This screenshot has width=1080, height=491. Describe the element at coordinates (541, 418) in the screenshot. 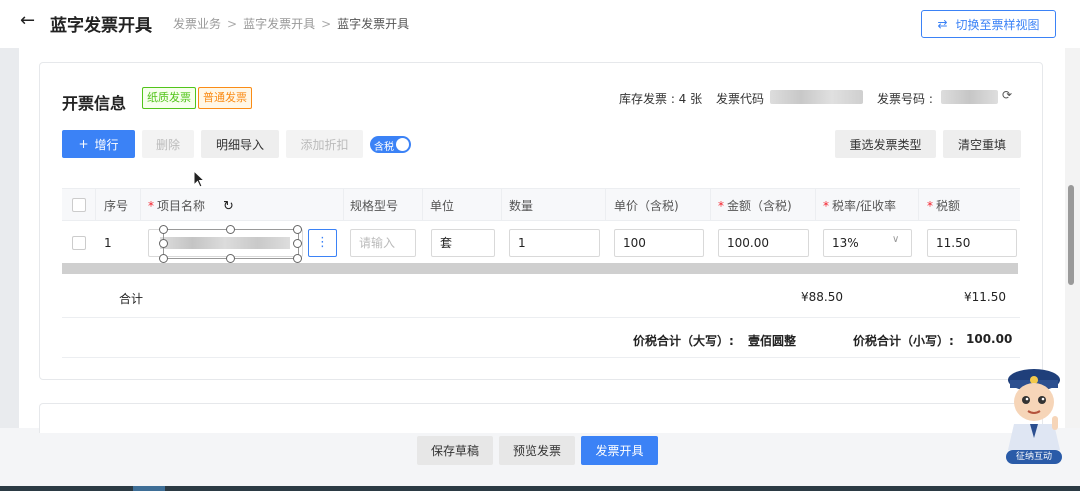

I see `next-section-card` at that location.